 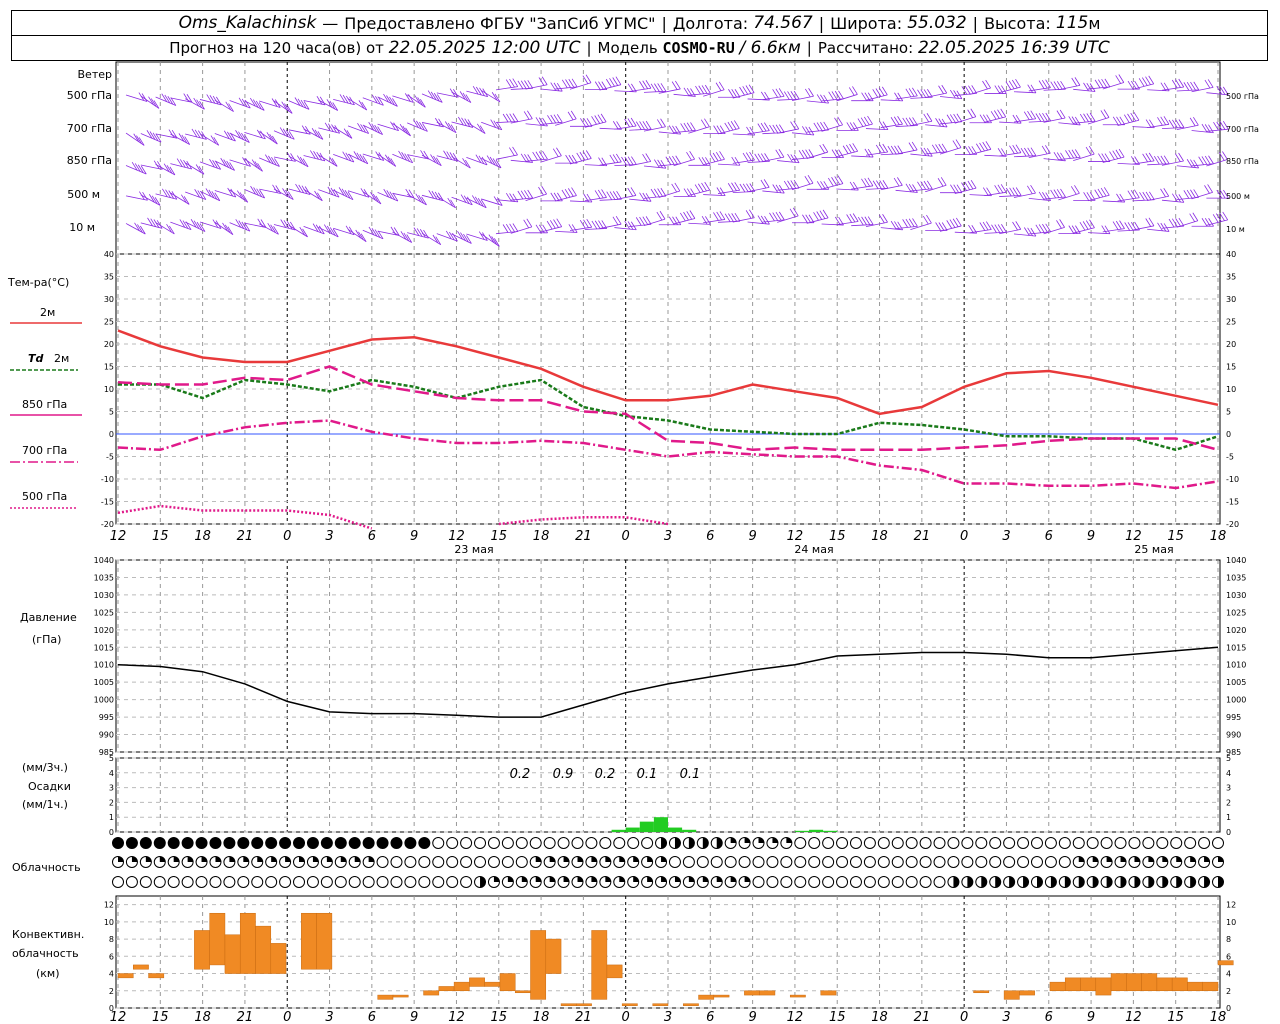 I want to click on pressure-tick-left: 1010, so click(x=104, y=665).